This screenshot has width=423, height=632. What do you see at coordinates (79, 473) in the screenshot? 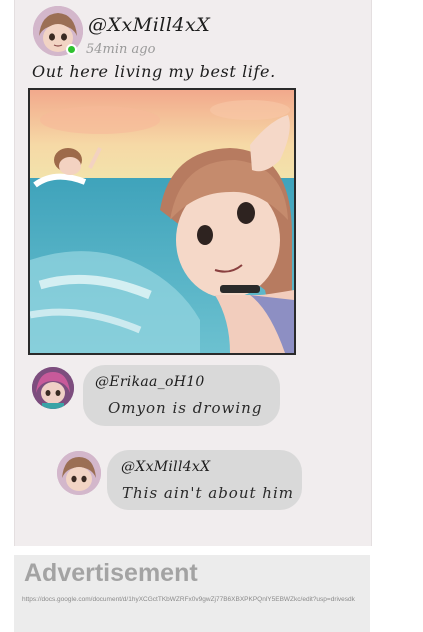
I see `reply-avatar` at bounding box center [79, 473].